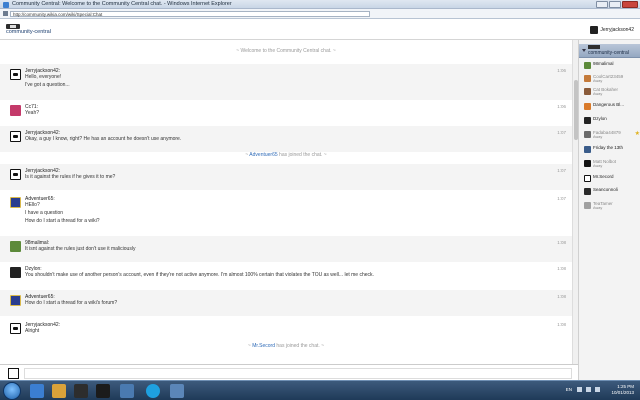 This screenshot has width=640, height=400. What do you see at coordinates (594, 47) in the screenshot?
I see `wikia-logo-icon` at bounding box center [594, 47].